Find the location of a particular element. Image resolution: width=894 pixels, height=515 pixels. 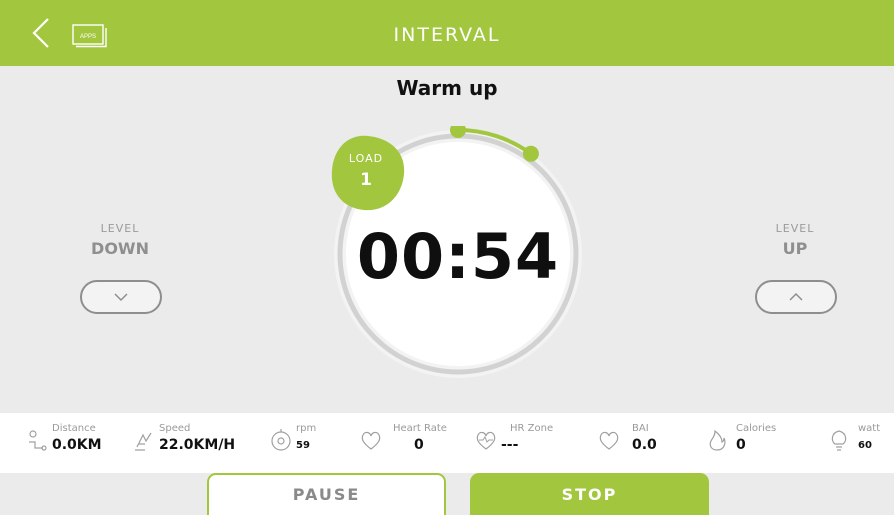

stat-label: Distance is located at coordinates (74, 428).